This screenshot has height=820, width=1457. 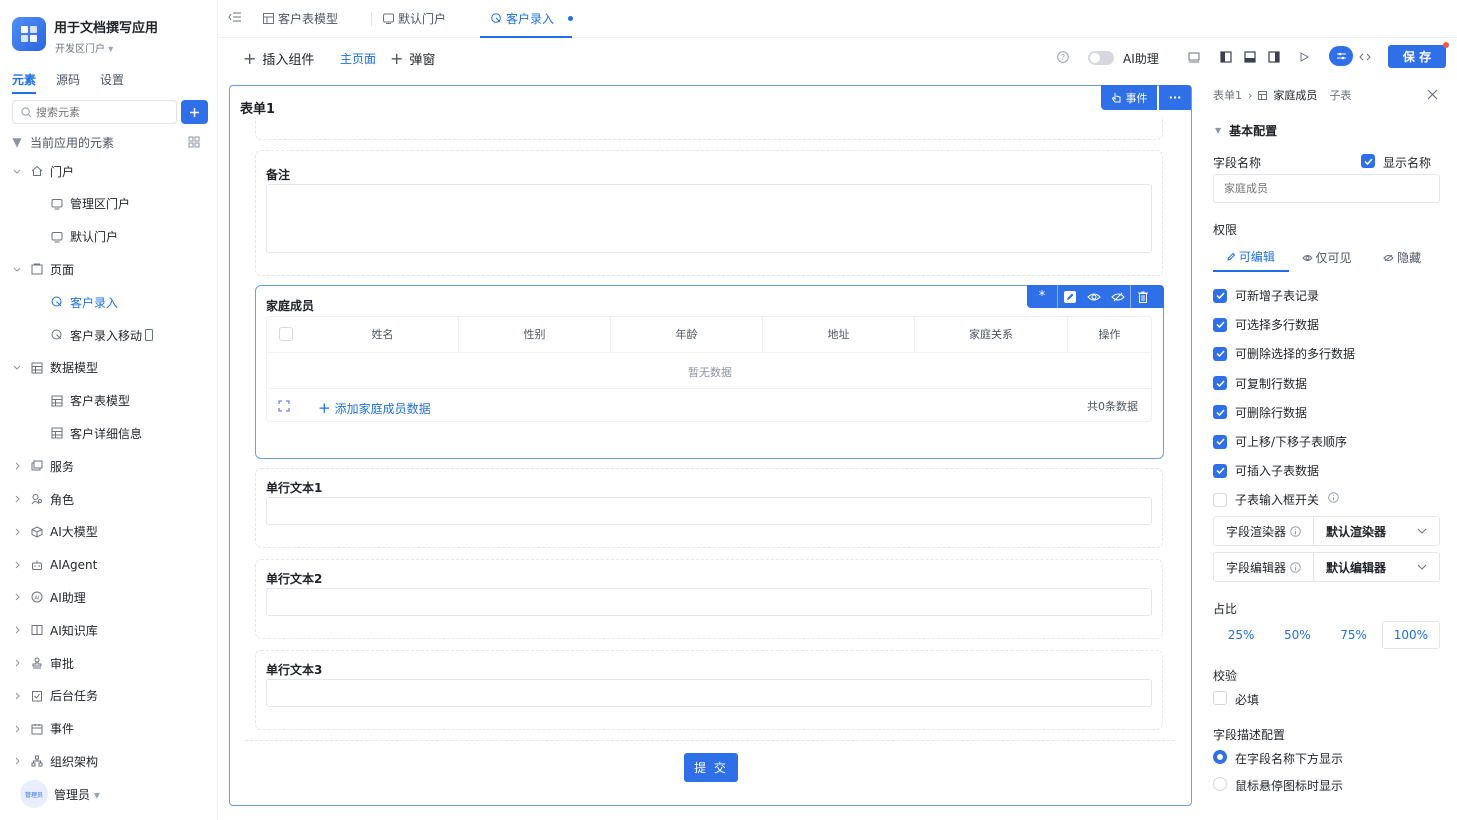 I want to click on tree-item: 客户表模型, so click(x=90, y=401).